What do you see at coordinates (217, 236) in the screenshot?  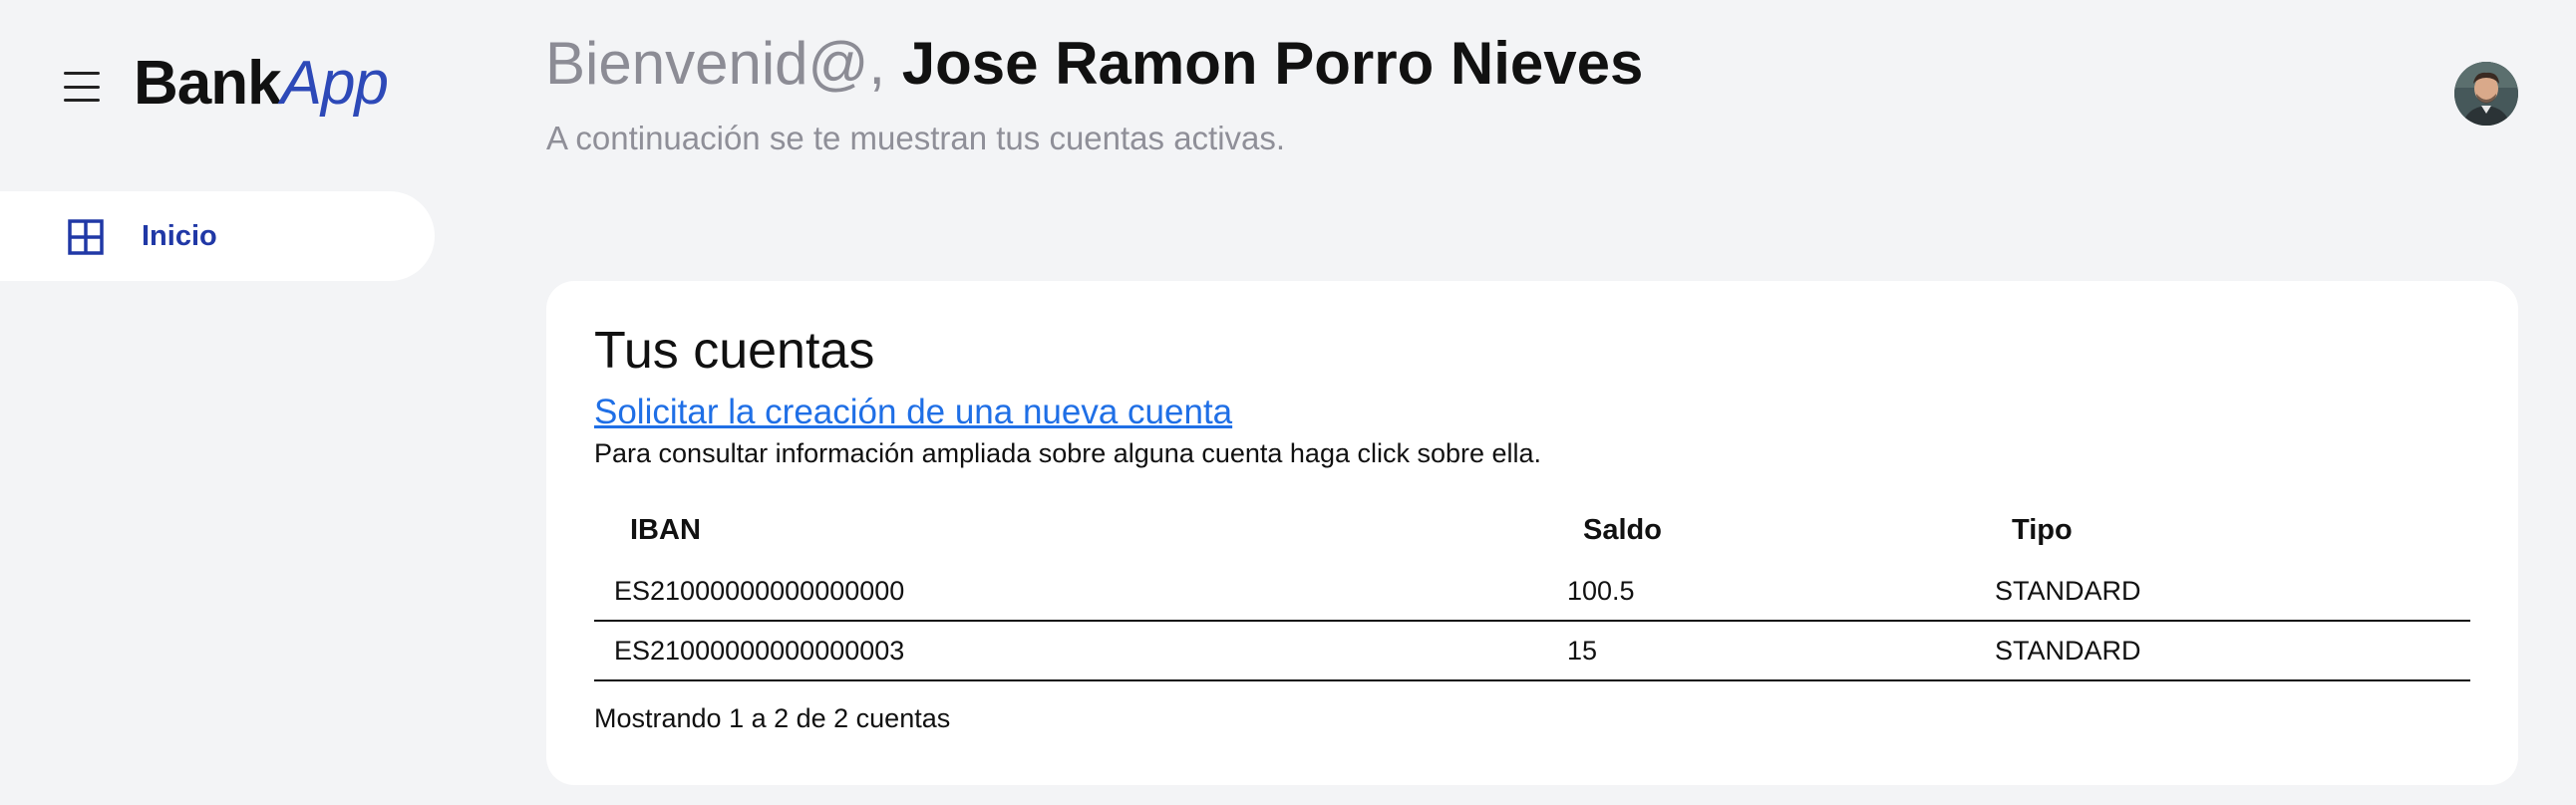 I see `sidebar-item-inicio: Inicio` at bounding box center [217, 236].